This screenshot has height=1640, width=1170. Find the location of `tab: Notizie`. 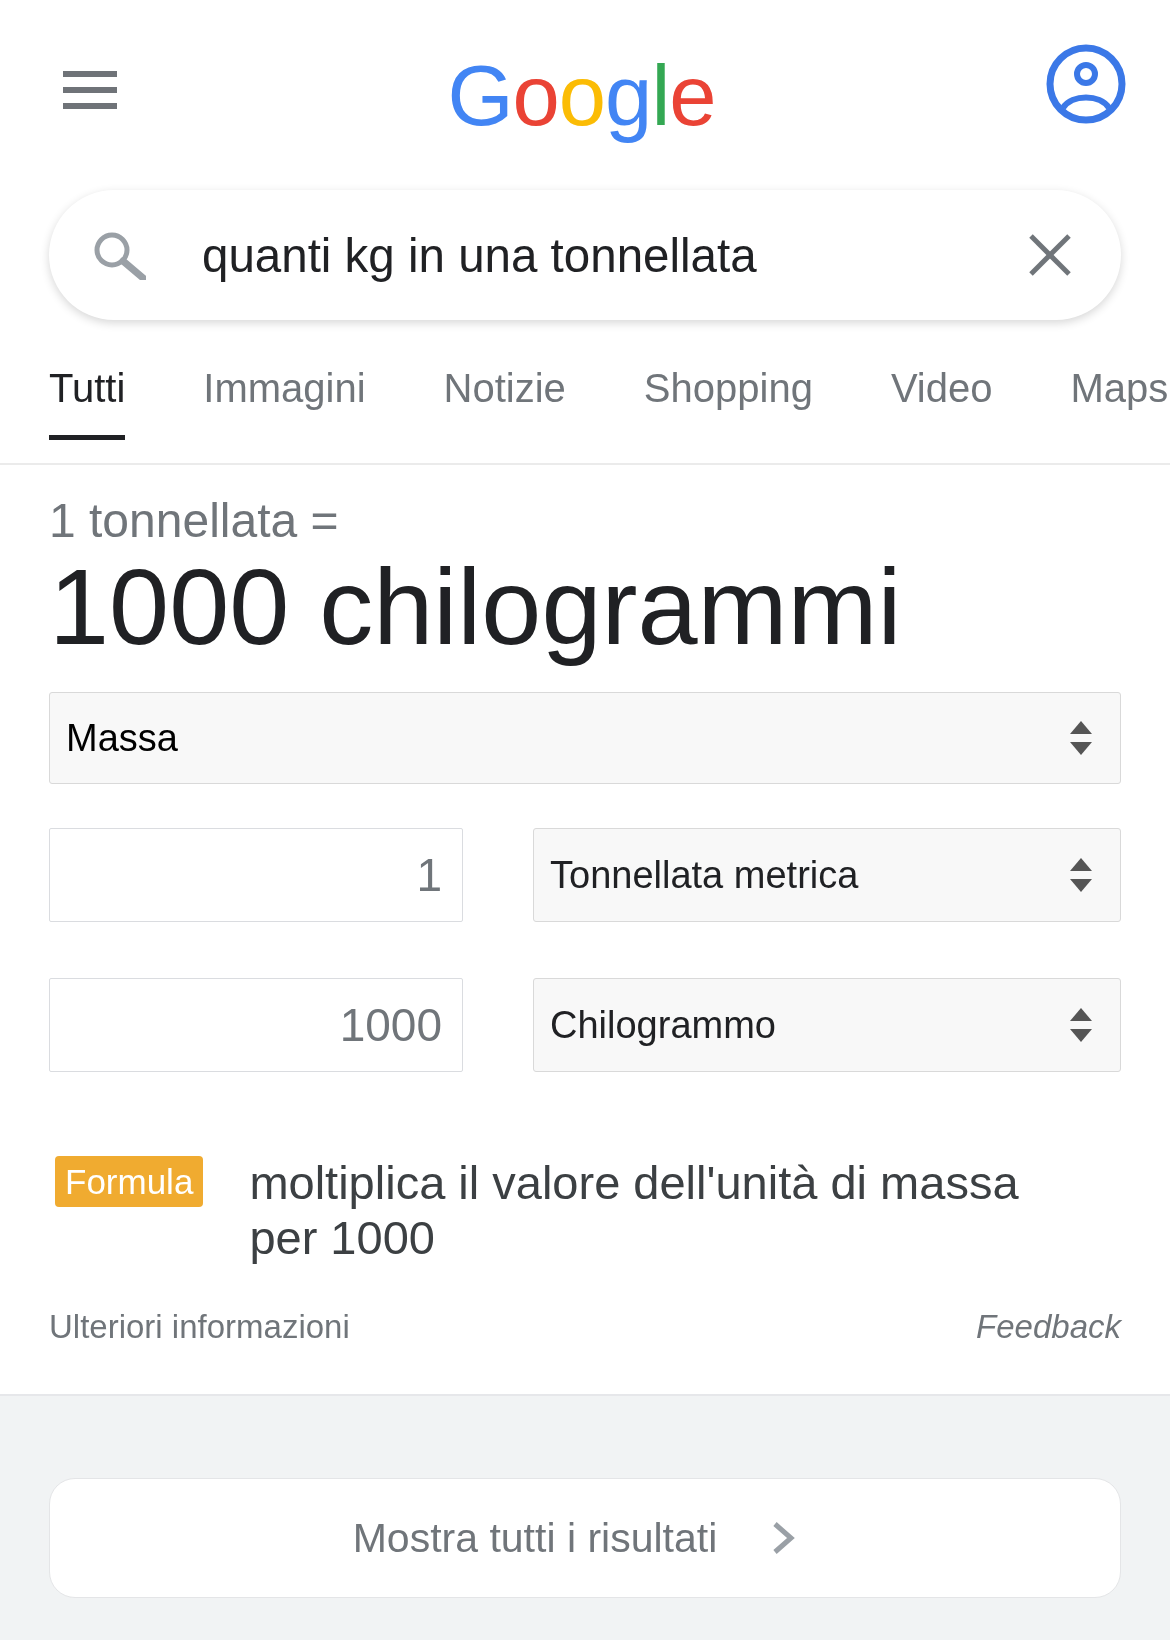

tab: Notizie is located at coordinates (504, 402).